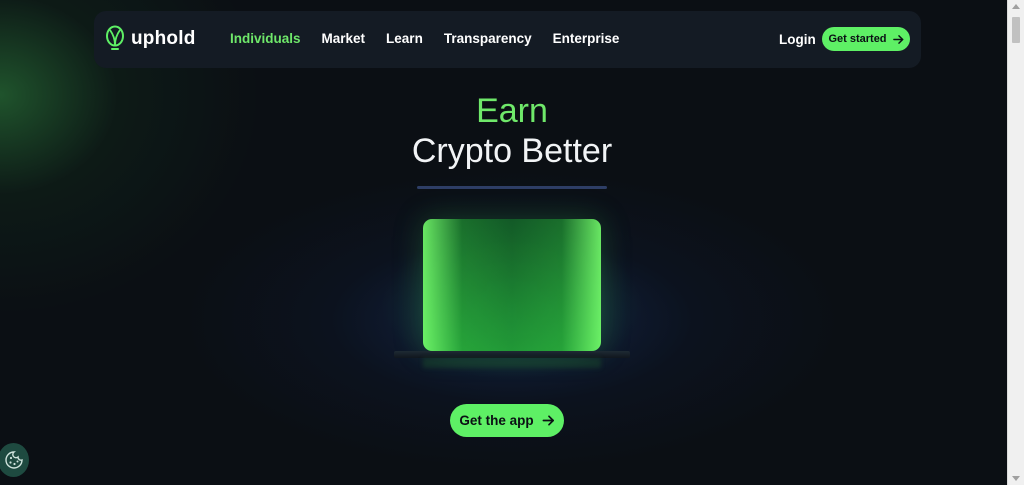 The height and width of the screenshot is (485, 1024). Describe the element at coordinates (1016, 30) in the screenshot. I see `scroll-thumb` at that location.